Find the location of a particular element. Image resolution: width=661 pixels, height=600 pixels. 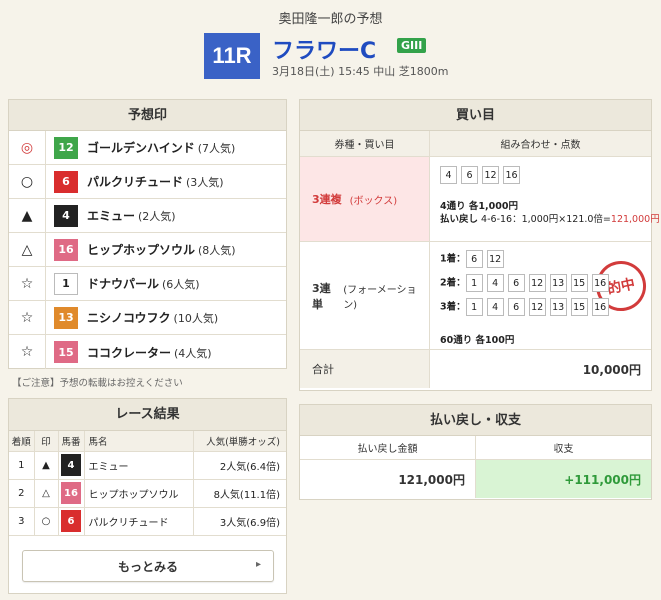

col-name: 馬名 is located at coordinates (139, 441).